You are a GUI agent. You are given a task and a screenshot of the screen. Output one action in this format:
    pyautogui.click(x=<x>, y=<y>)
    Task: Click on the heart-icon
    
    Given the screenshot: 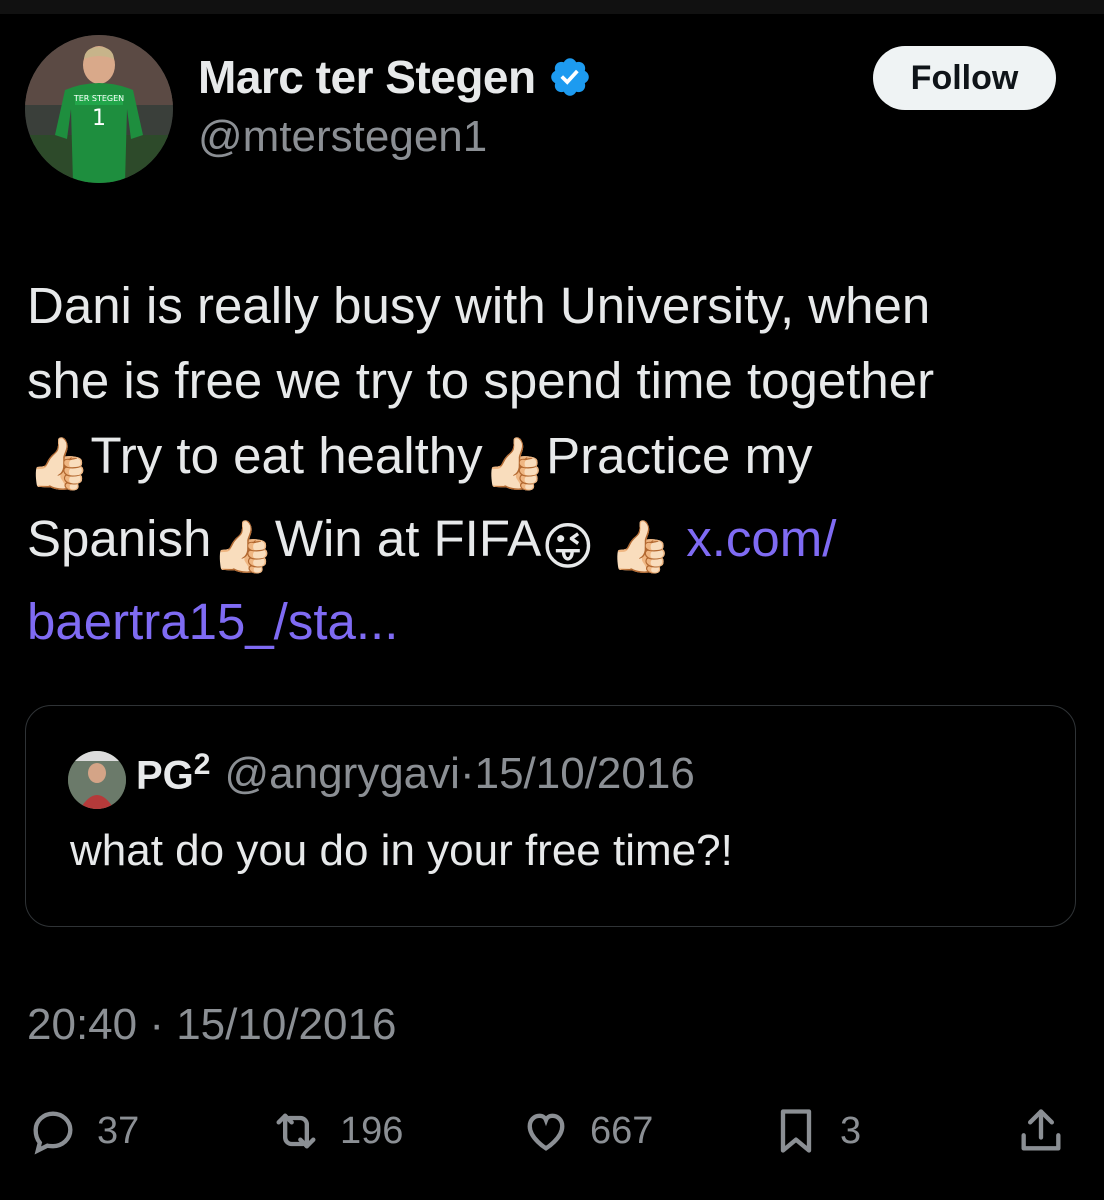 What is the action you would take?
    pyautogui.click(x=546, y=1132)
    